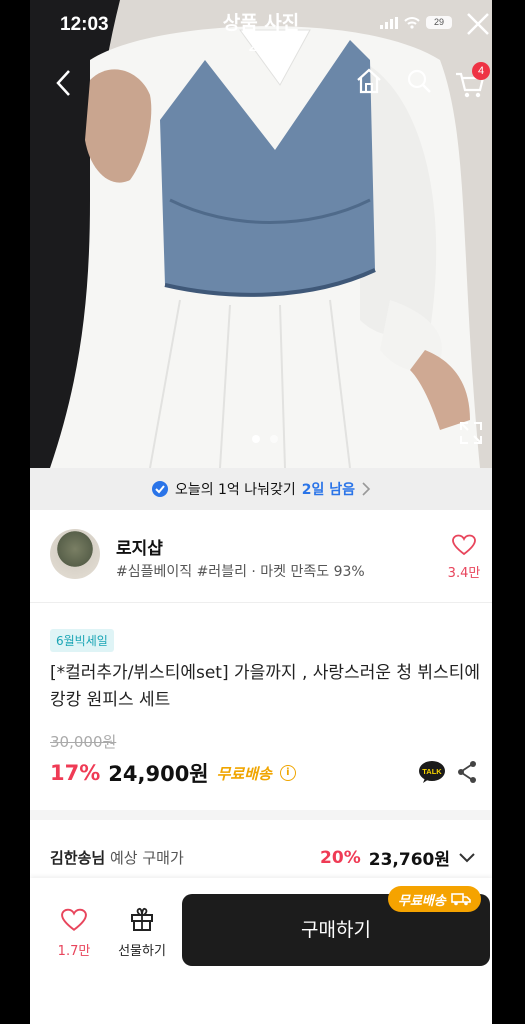 This screenshot has width=525, height=1024. Describe the element at coordinates (159, 489) in the screenshot. I see `verified-icon` at that location.